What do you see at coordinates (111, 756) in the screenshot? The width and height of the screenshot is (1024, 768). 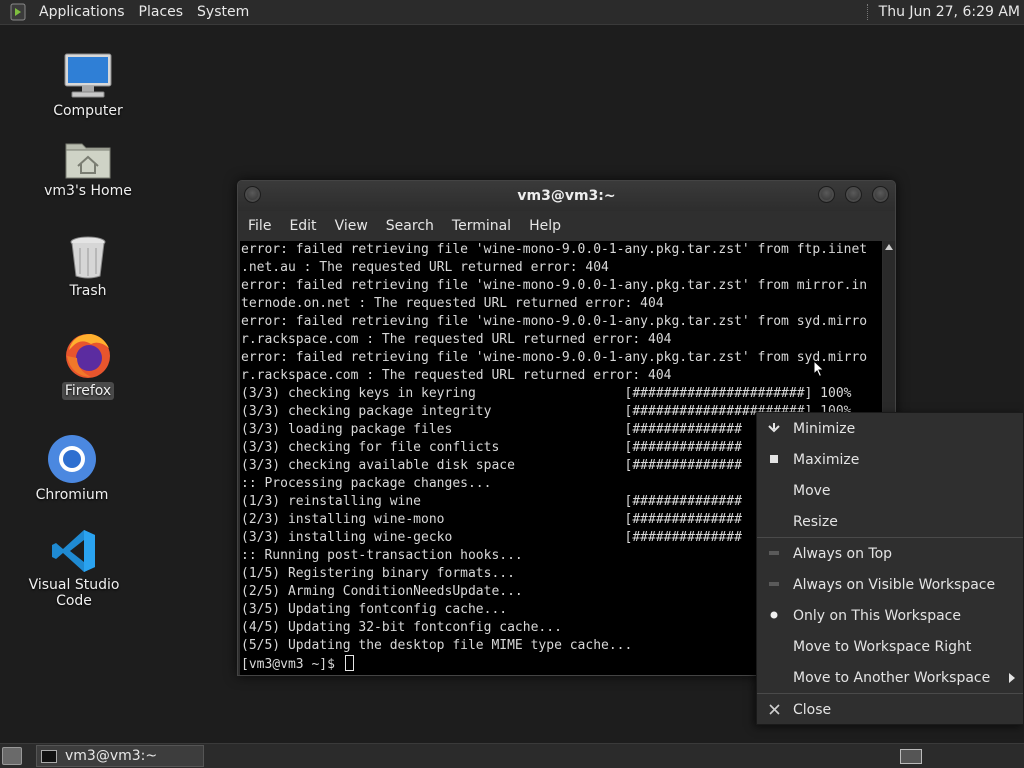 I see `taskbar-label: vm3@vm3:~` at bounding box center [111, 756].